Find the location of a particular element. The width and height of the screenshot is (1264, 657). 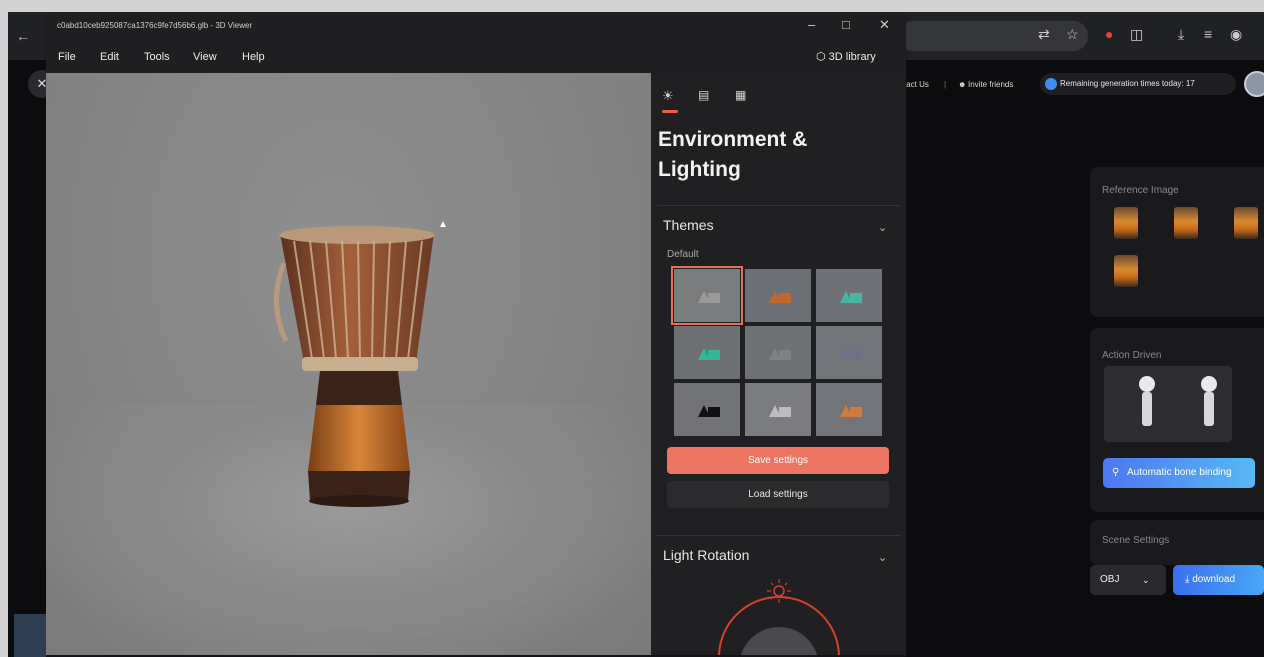

active-tab-indicator is located at coordinates (670, 111).